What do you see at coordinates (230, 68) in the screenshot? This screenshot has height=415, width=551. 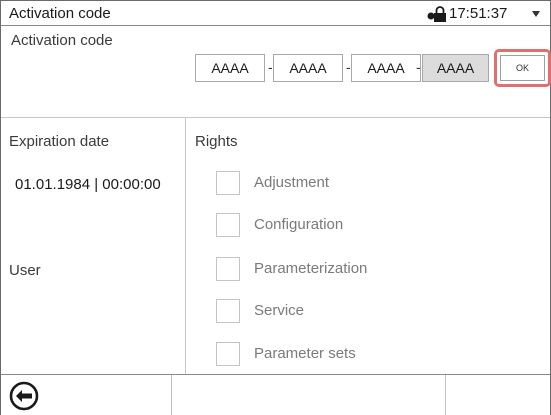 I see `code-field-1: AAAA` at bounding box center [230, 68].